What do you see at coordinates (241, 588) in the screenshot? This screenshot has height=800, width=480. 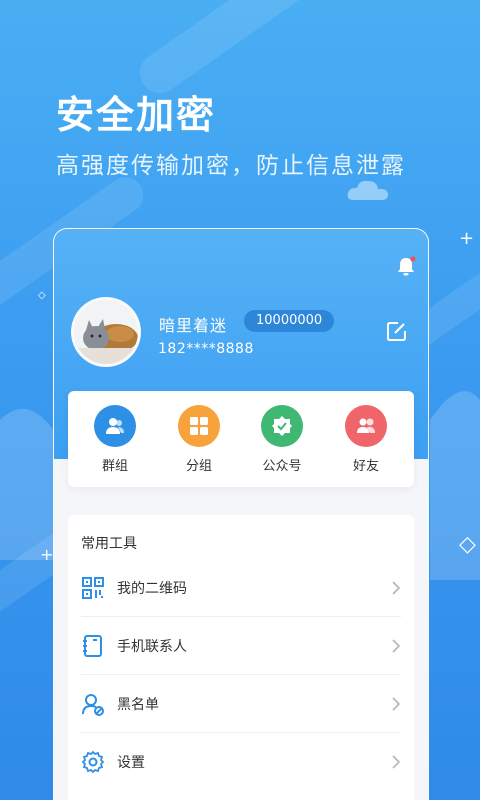 I see `tool-item-qrcode: 我的二维码` at bounding box center [241, 588].